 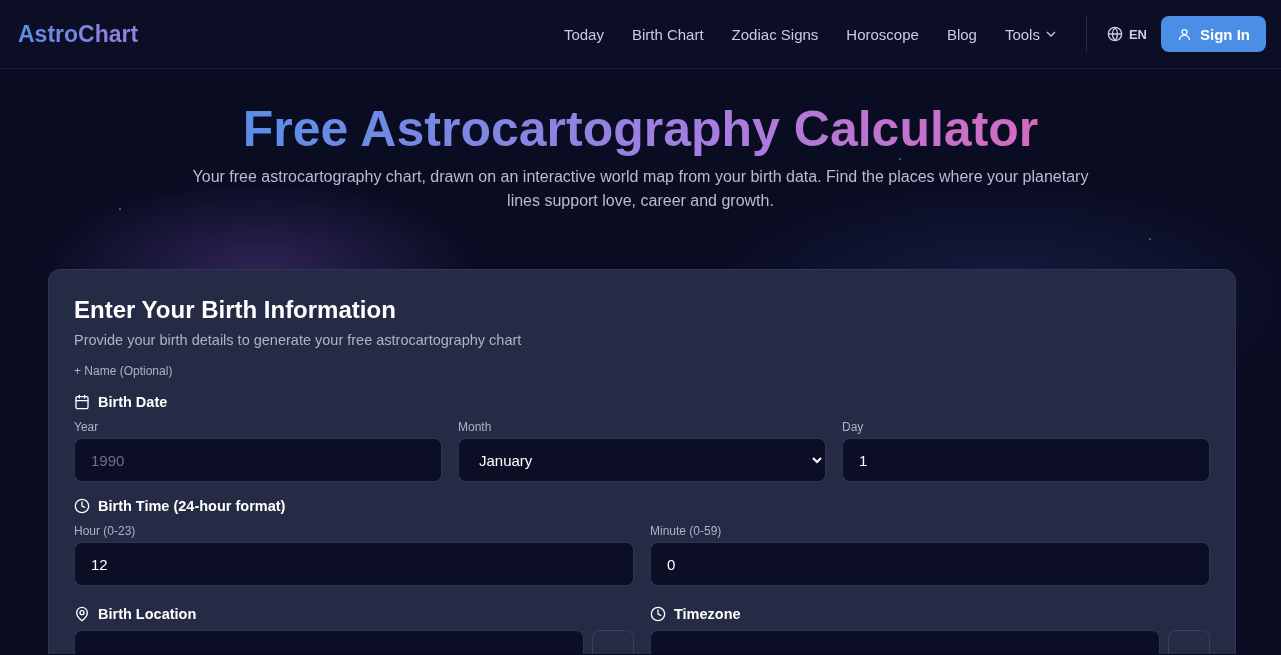 What do you see at coordinates (298, 340) in the screenshot?
I see `form-description: Provide your birth details to generate your free astrocartography chart` at bounding box center [298, 340].